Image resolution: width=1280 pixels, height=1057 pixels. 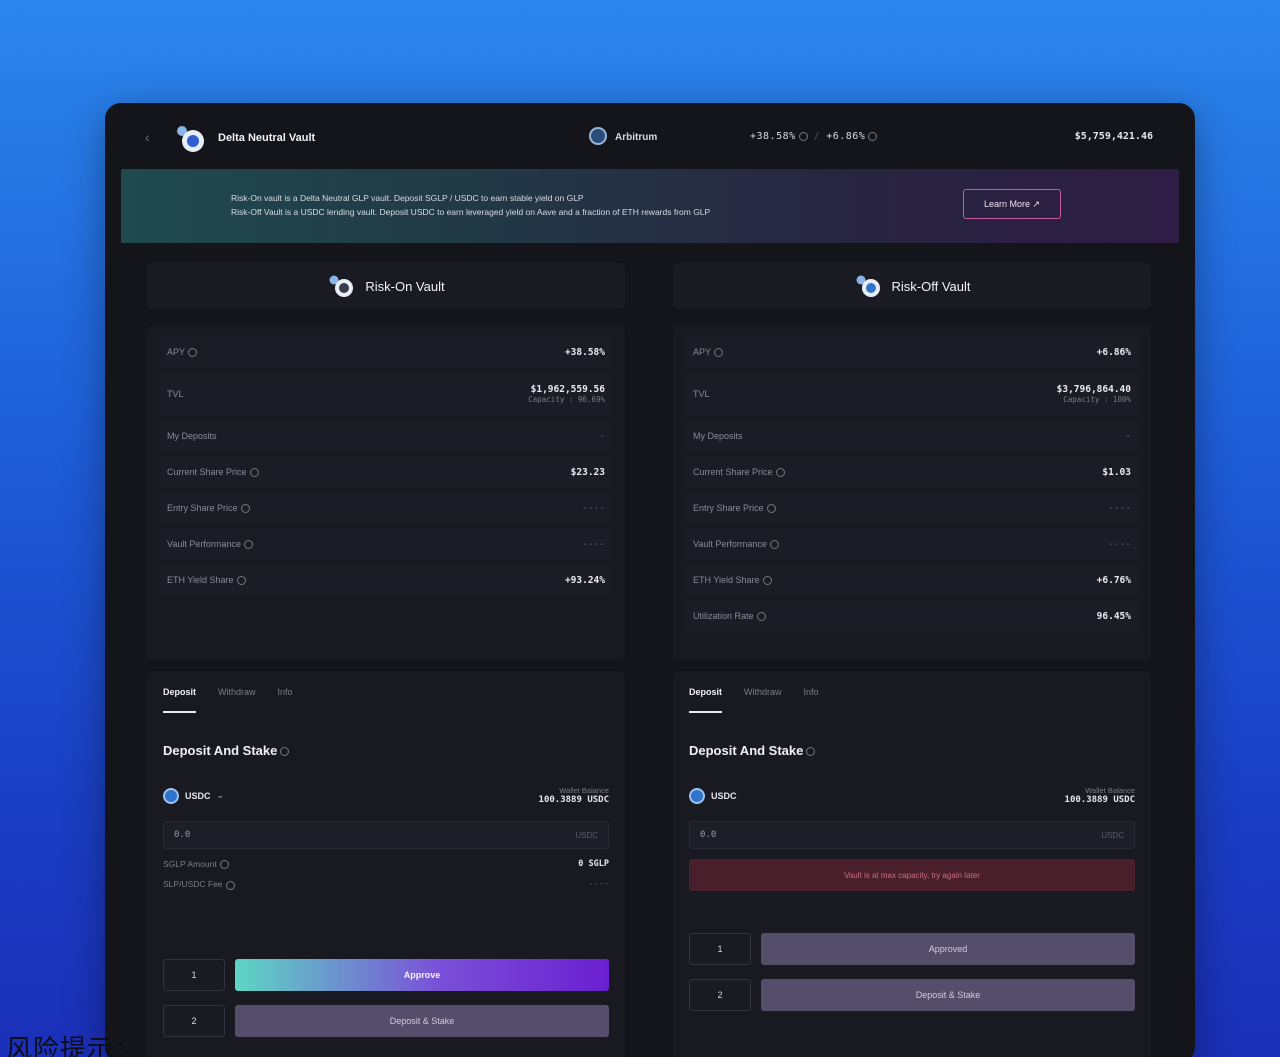 I want to click on chevron-down-icon: ⌄, so click(x=220, y=795).